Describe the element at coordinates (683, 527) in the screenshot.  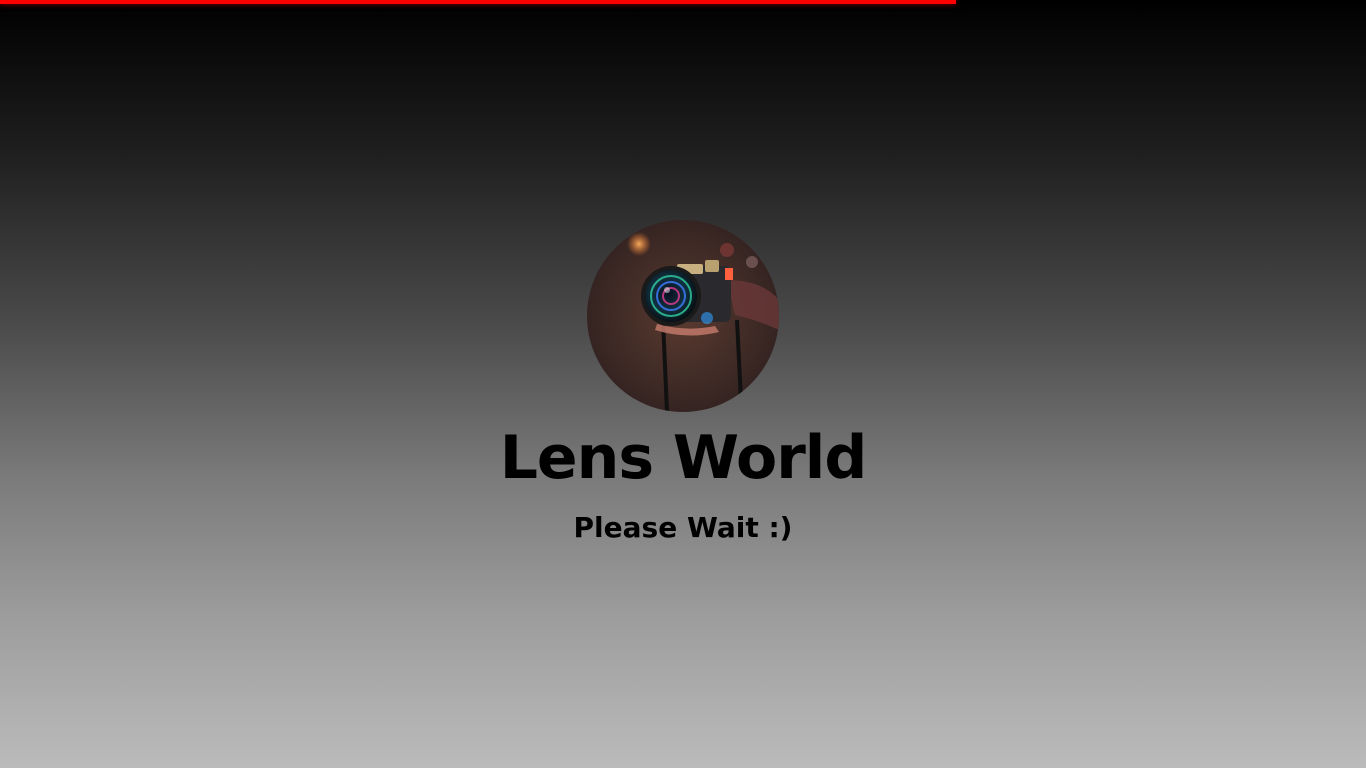
I see `loading-message: Please Wait :)` at that location.